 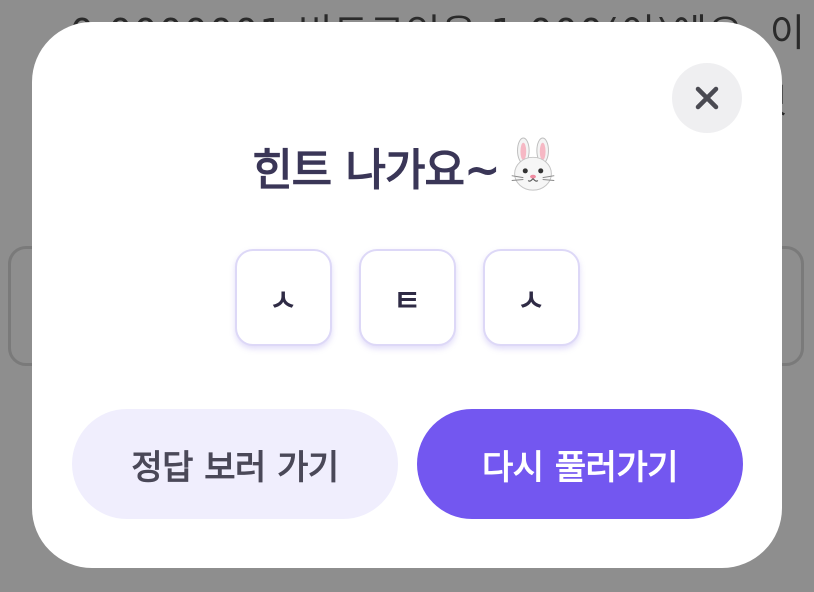 What do you see at coordinates (376, 170) in the screenshot?
I see `modal-title: 힌트 나가요~` at bounding box center [376, 170].